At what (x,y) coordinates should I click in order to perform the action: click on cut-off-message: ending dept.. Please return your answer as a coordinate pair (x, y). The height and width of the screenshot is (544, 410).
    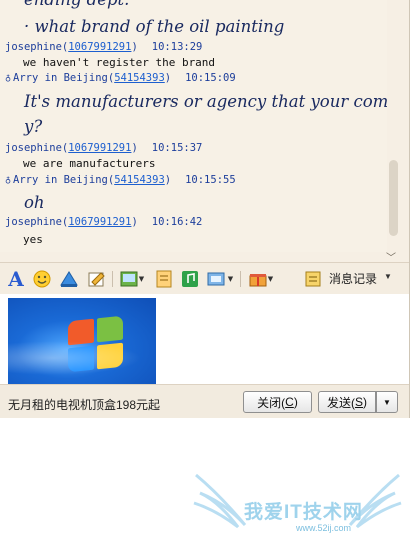
    Looking at the image, I should click on (76, 6).